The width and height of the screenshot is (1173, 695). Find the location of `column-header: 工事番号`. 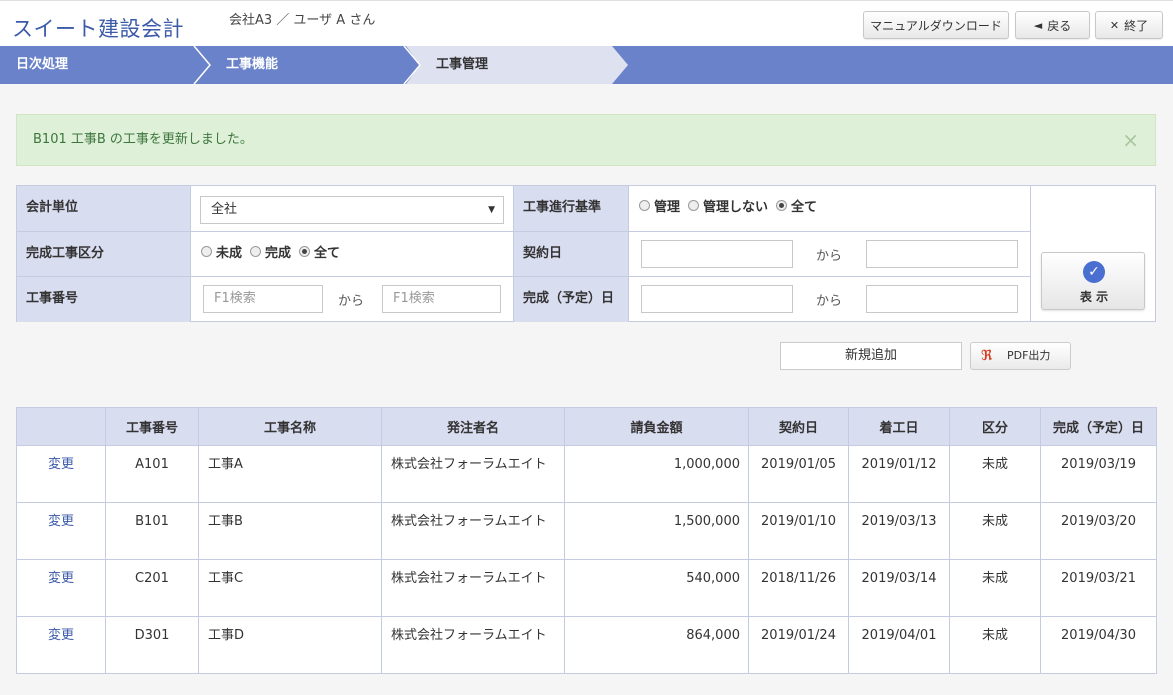

column-header: 工事番号 is located at coordinates (152, 426).